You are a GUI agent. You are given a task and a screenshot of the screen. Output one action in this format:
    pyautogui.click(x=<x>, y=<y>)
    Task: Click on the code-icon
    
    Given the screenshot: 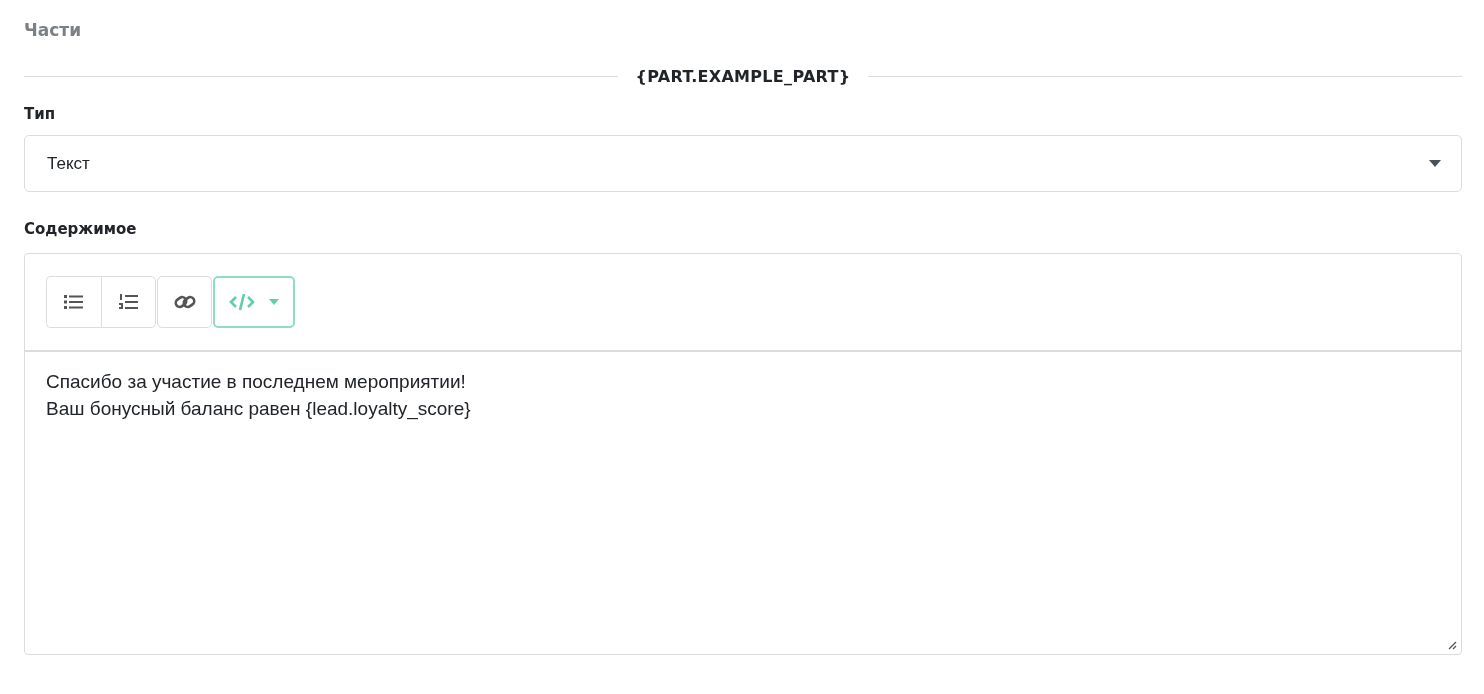 What is the action you would take?
    pyautogui.click(x=242, y=302)
    